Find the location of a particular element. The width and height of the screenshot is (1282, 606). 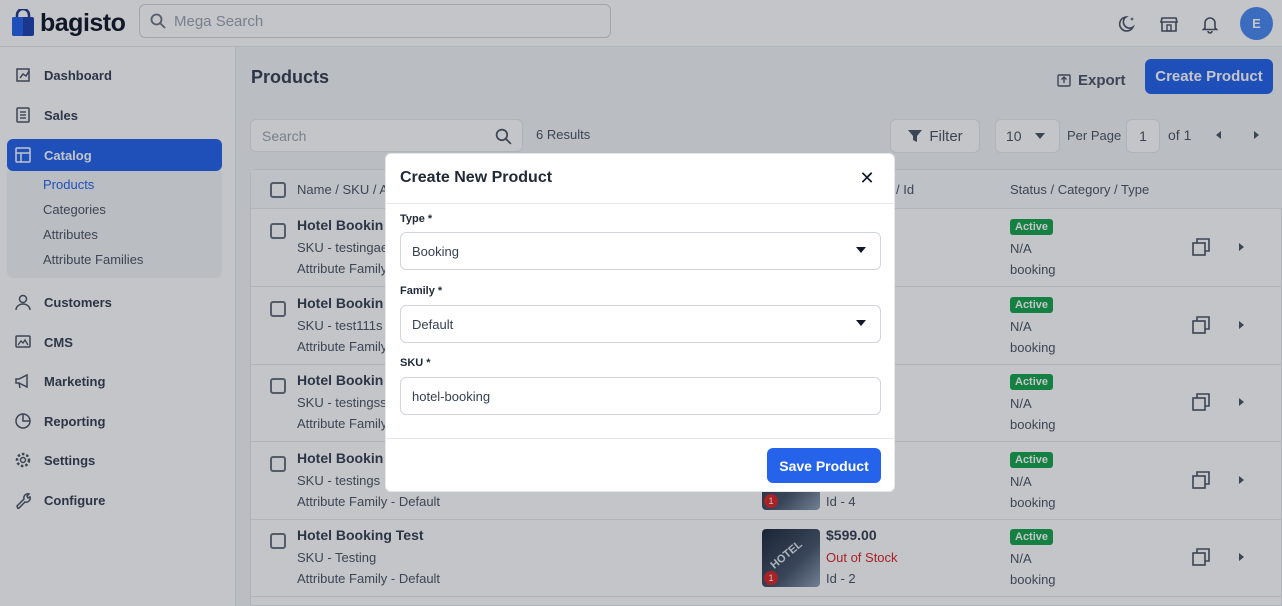

sku-value: hotel-booking is located at coordinates (451, 396).